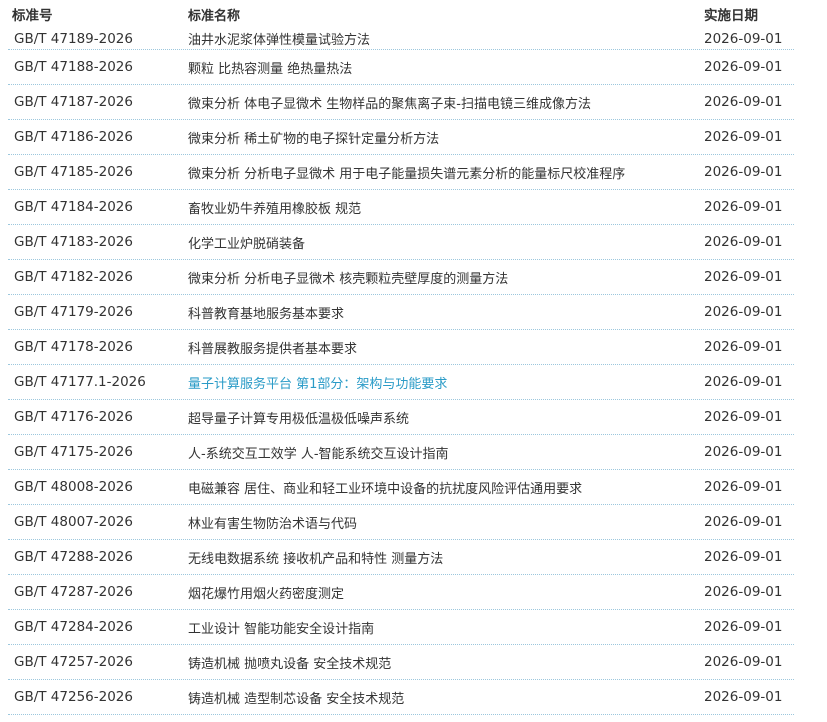 The height and width of the screenshot is (722, 827). Describe the element at coordinates (266, 594) in the screenshot. I see `standard-name-link: 烟花爆竹用烟火药密度测定` at that location.